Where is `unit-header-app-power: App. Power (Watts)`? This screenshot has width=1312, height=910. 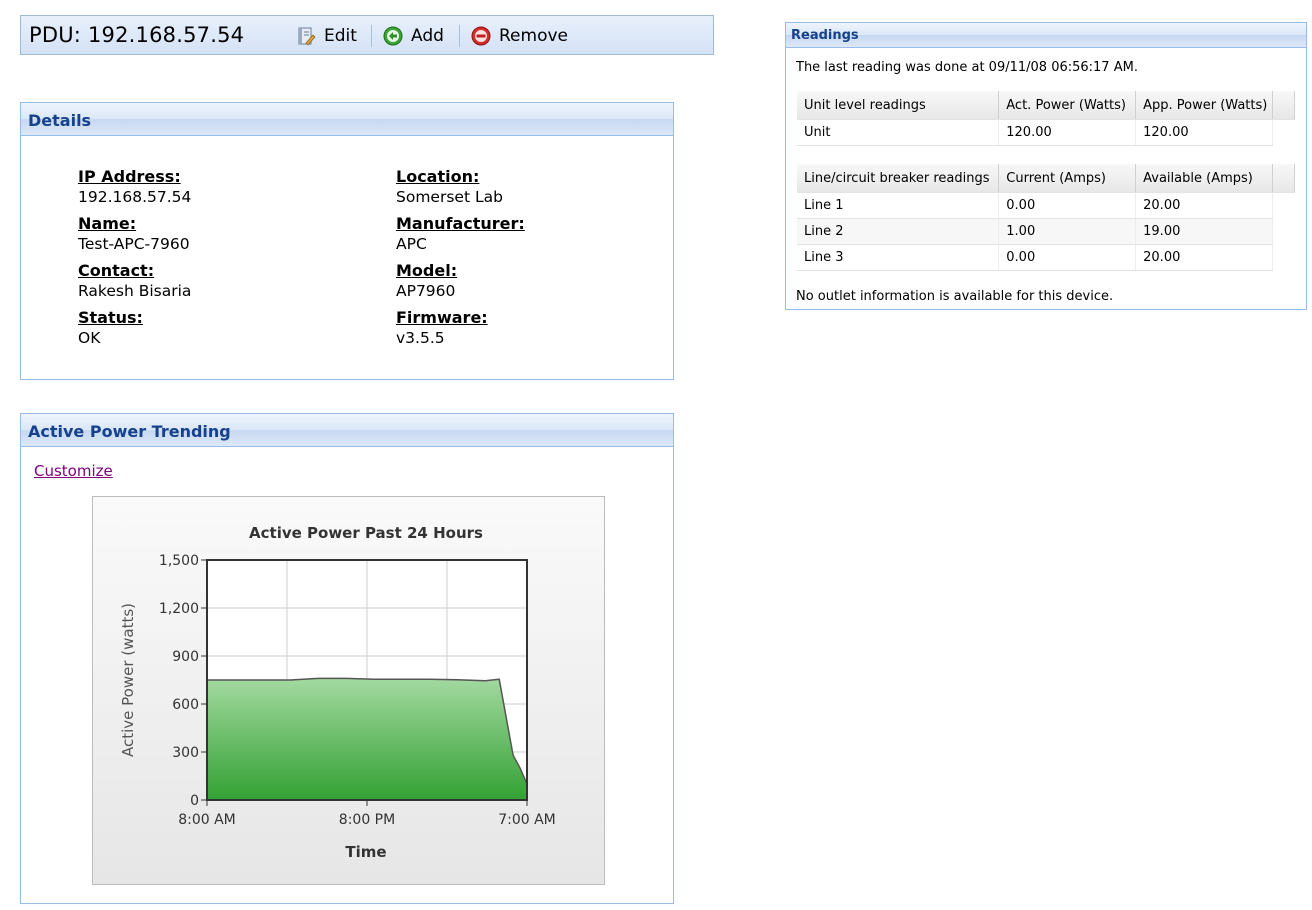
unit-header-app-power: App. Power (Watts) is located at coordinates (1204, 105).